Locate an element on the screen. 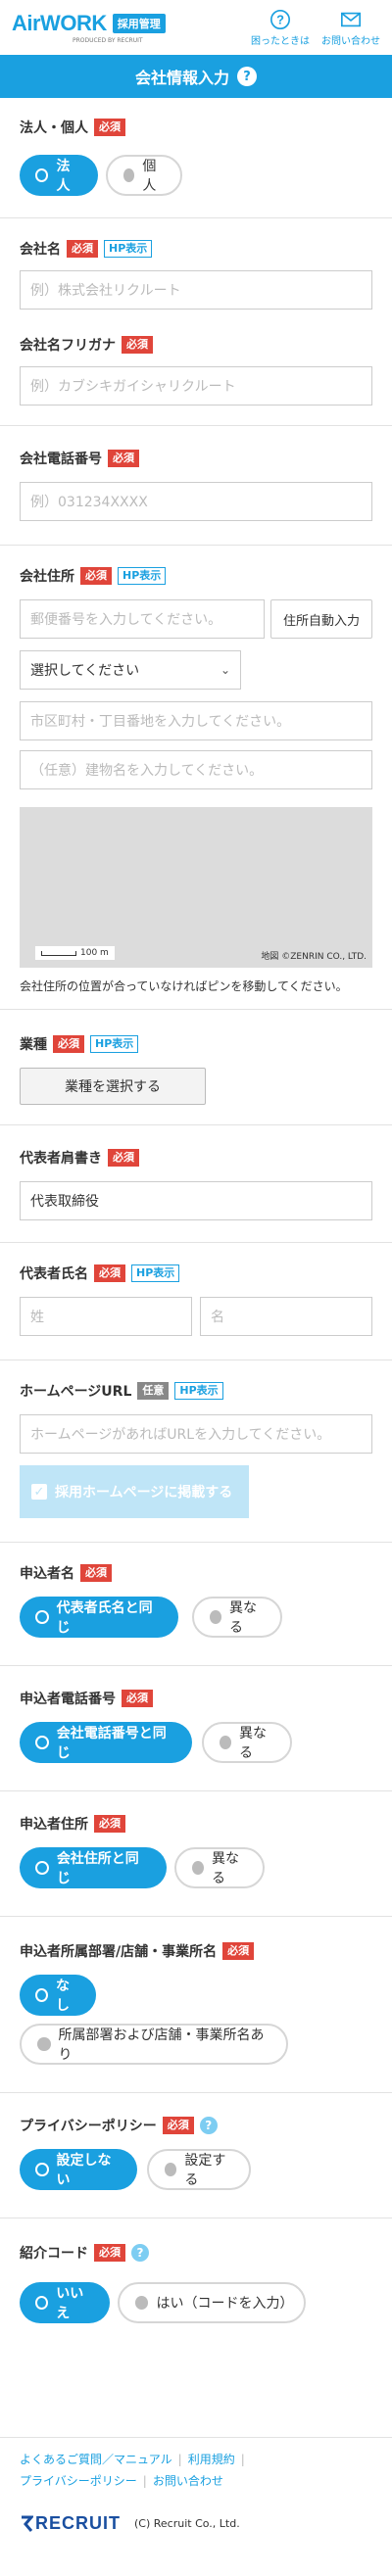 The image size is (392, 2576). page-title-bar: 会社情報入力 ? is located at coordinates (196, 77).